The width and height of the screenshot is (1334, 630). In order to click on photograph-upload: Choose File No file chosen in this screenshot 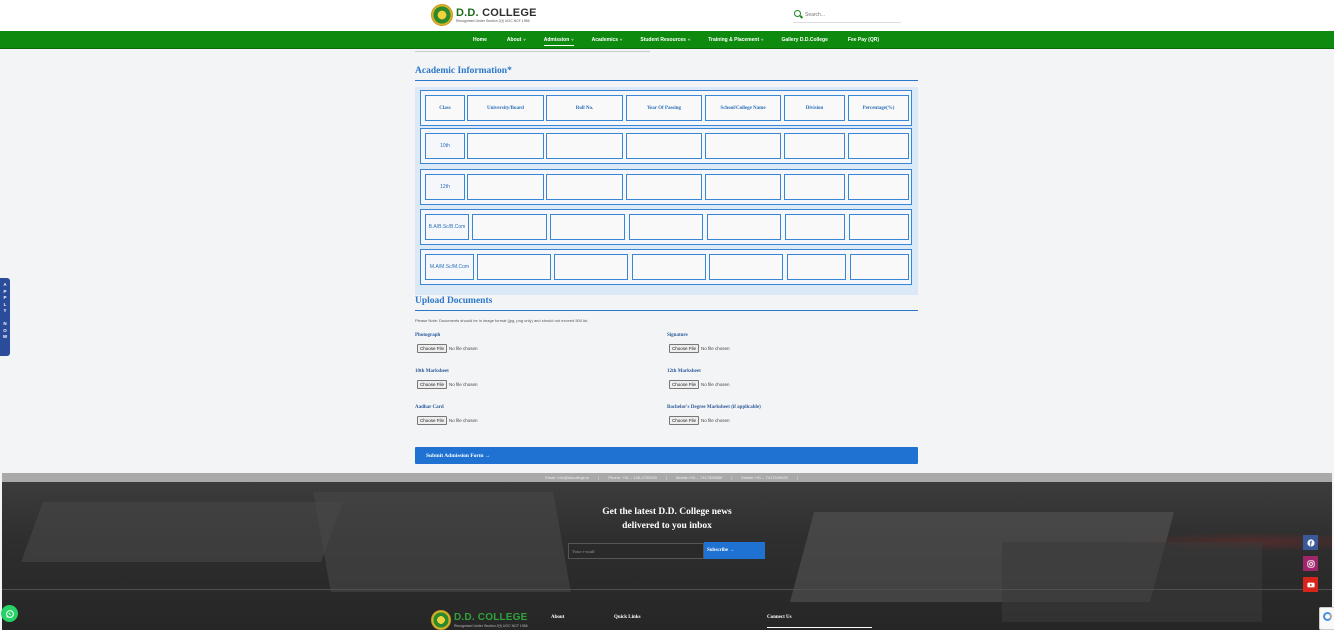, I will do `click(447, 348)`.